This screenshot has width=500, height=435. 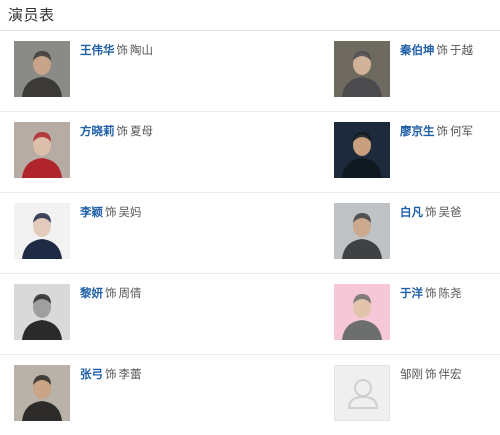 I want to click on actor-name-link: 方晓莉, so click(x=97, y=131).